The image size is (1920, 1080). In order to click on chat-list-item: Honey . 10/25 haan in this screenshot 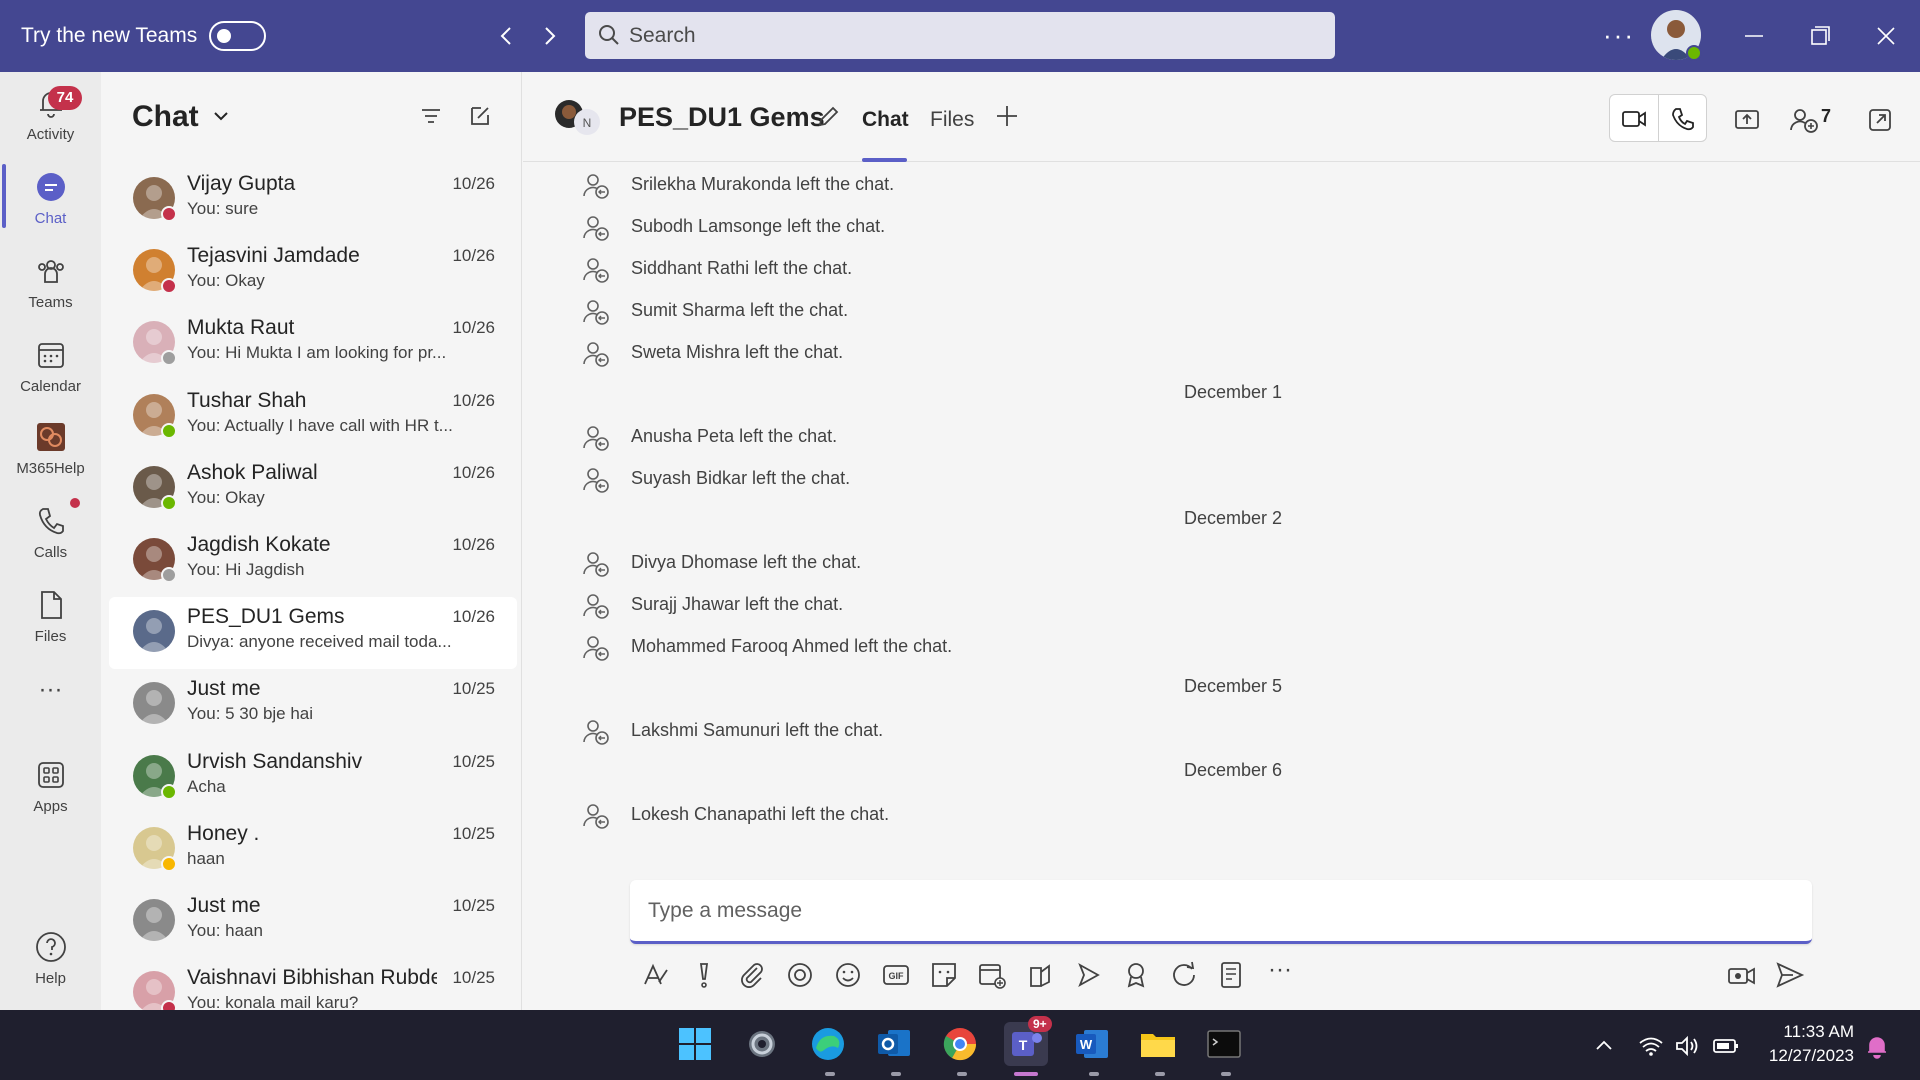, I will do `click(313, 850)`.